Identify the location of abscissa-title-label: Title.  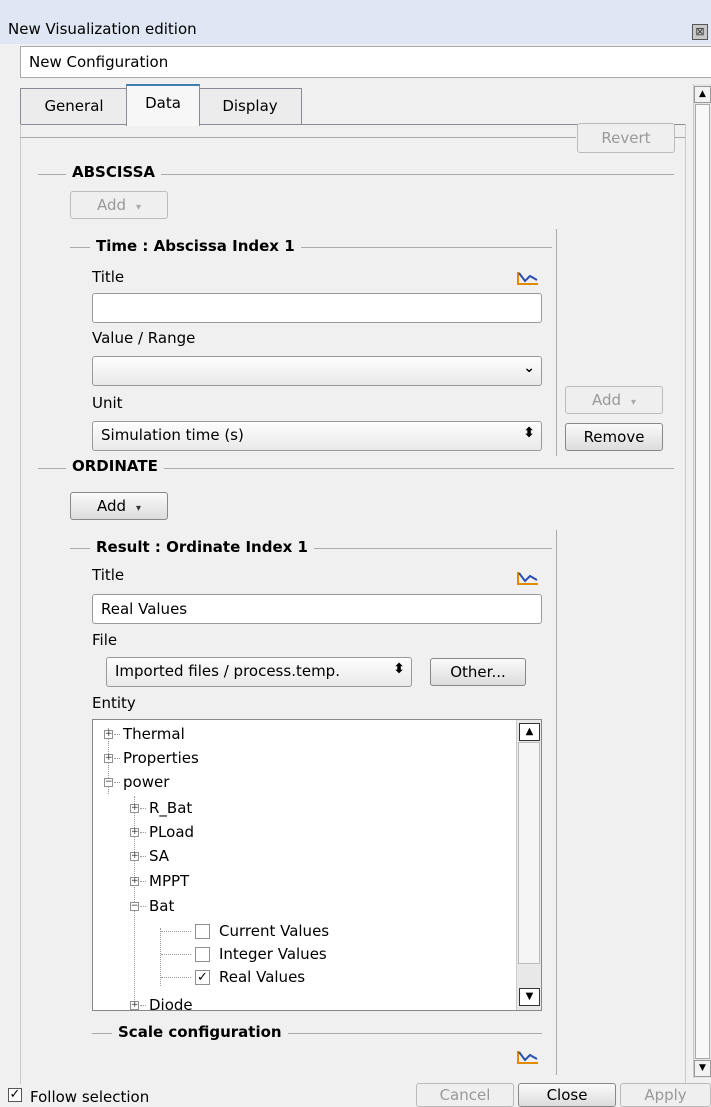
(108, 277).